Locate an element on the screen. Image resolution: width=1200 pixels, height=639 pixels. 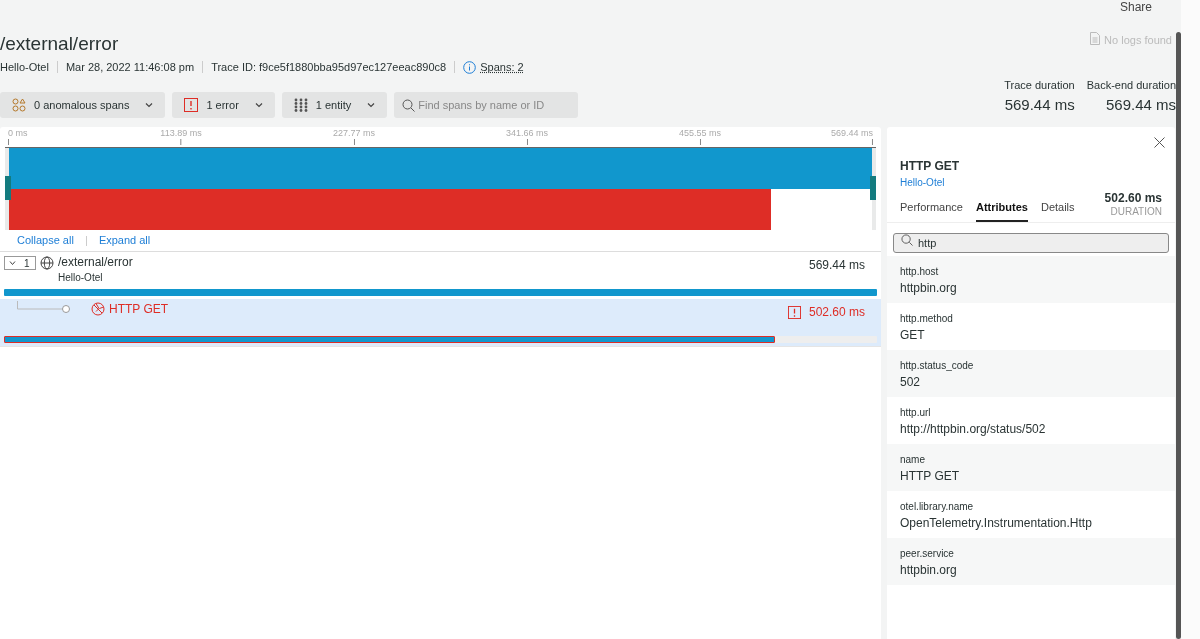
axis-tick-label: 0 ms is located at coordinates (18, 133).